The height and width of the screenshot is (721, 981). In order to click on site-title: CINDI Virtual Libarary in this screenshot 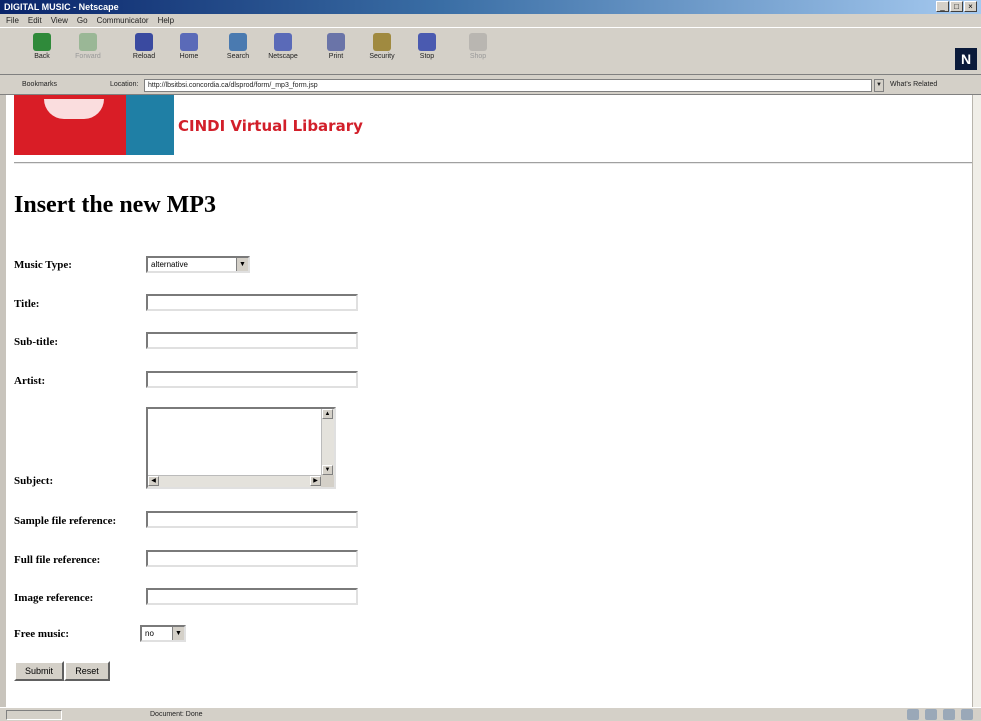, I will do `click(270, 126)`.